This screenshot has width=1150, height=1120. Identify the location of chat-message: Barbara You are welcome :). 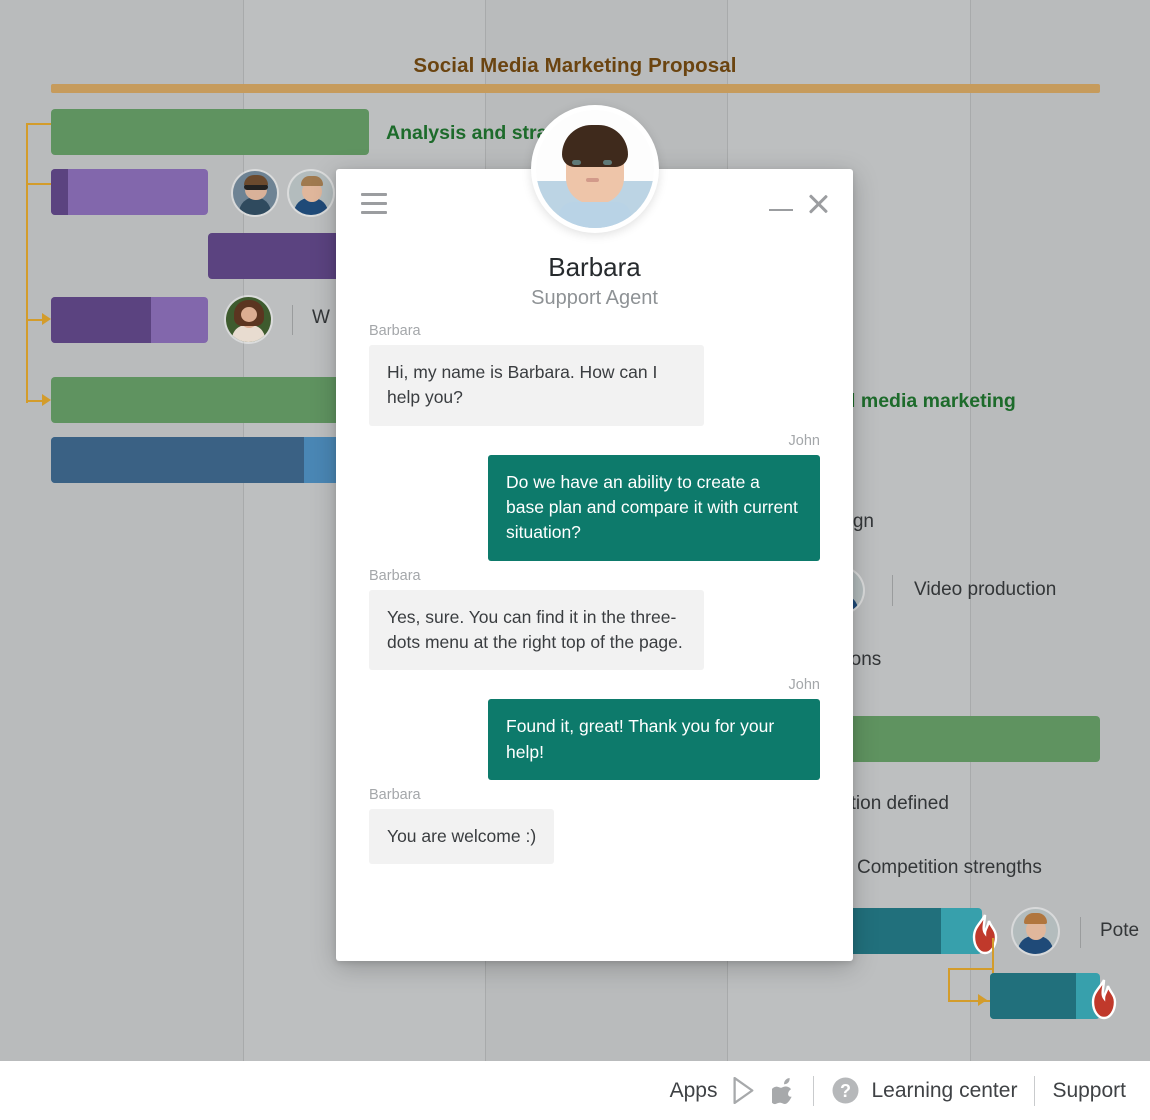
(594, 826).